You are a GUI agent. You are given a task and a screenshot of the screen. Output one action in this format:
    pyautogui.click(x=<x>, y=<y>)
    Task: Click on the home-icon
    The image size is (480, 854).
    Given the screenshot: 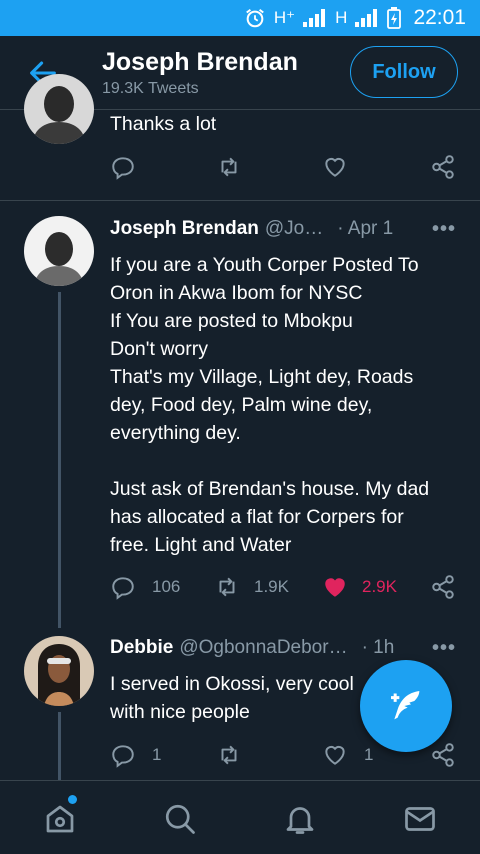 What is the action you would take?
    pyautogui.click(x=60, y=819)
    